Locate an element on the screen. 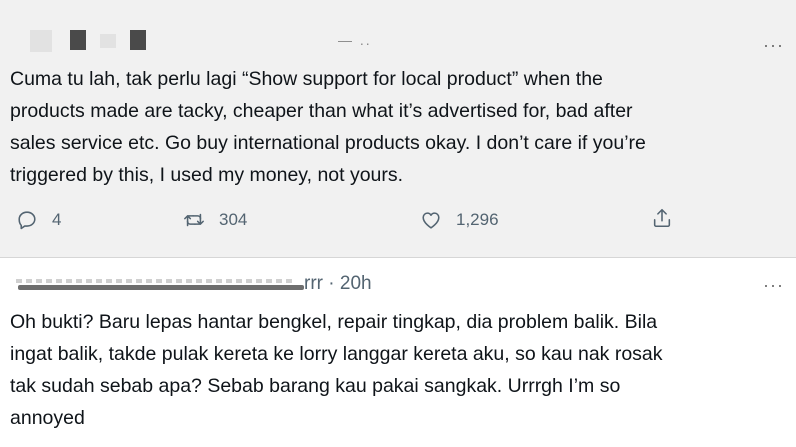 The height and width of the screenshot is (447, 796). redacted-author-name is located at coordinates (159, 284).